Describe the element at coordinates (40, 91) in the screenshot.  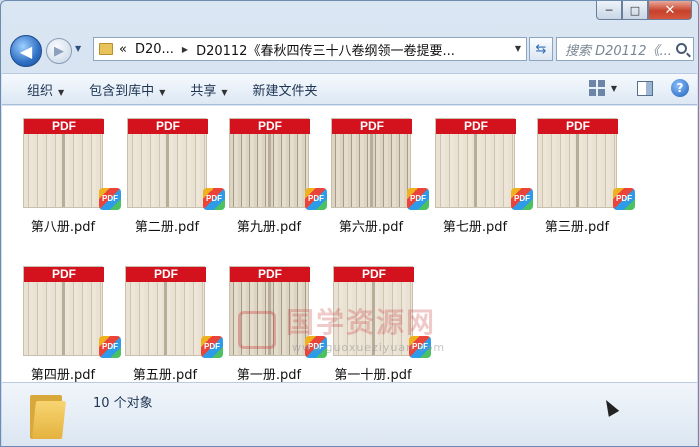
I see `organize-label: 组织` at that location.